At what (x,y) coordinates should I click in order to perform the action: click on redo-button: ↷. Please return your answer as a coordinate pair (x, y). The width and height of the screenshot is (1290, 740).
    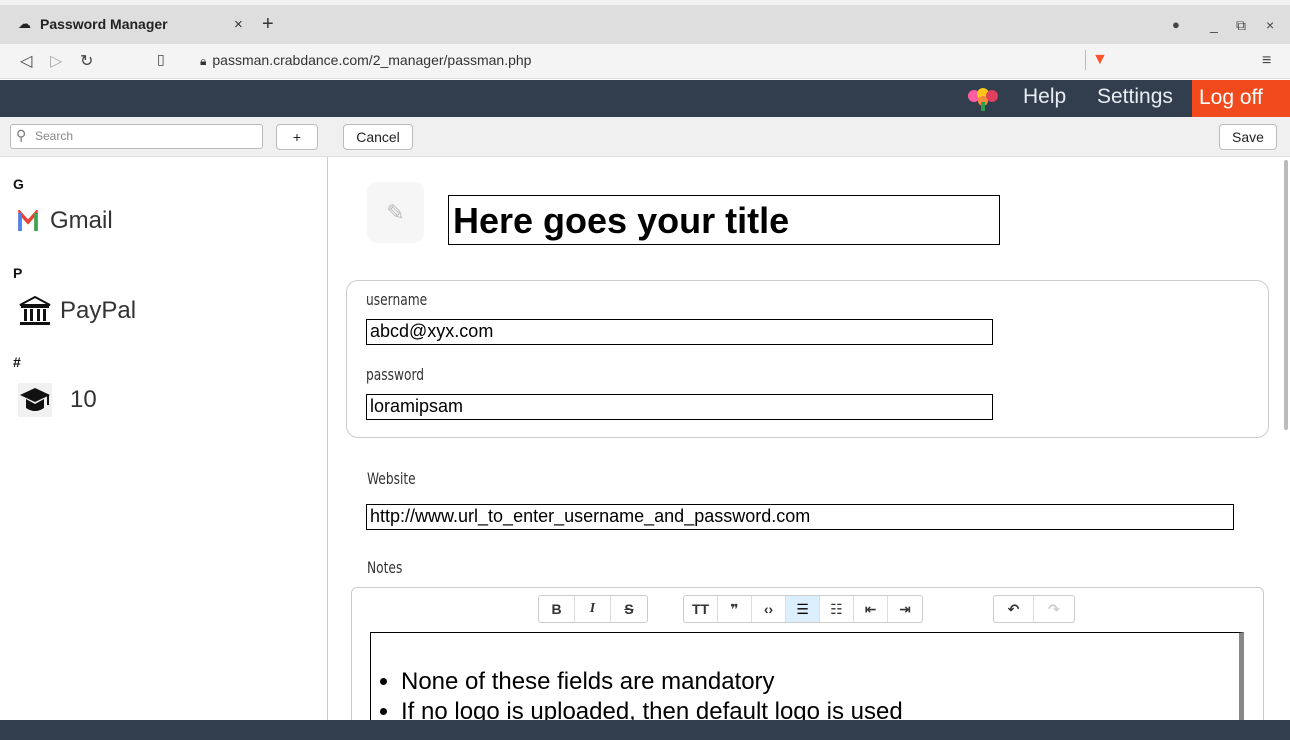
    Looking at the image, I should click on (1054, 609).